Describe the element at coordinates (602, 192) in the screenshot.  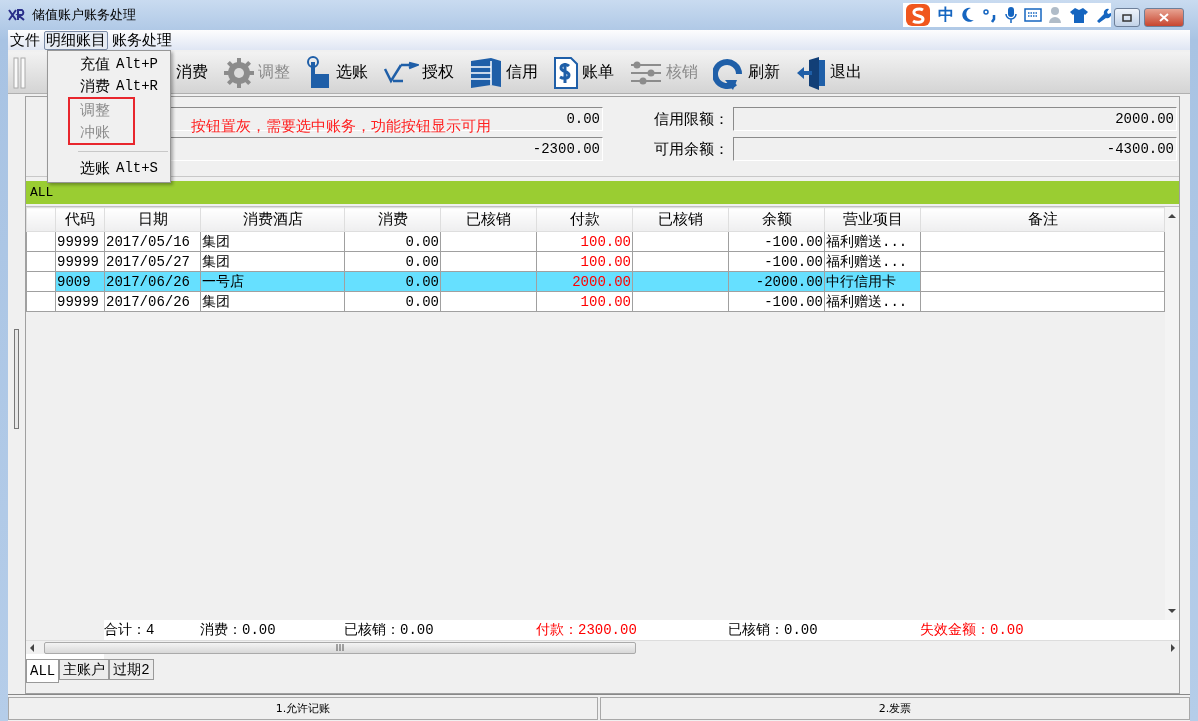
I see `group-bar: ALL` at that location.